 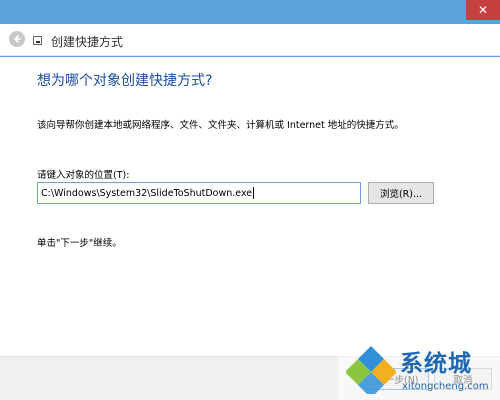 What do you see at coordinates (79, 243) in the screenshot?
I see `hint-text: 单击"下一步"继续。` at bounding box center [79, 243].